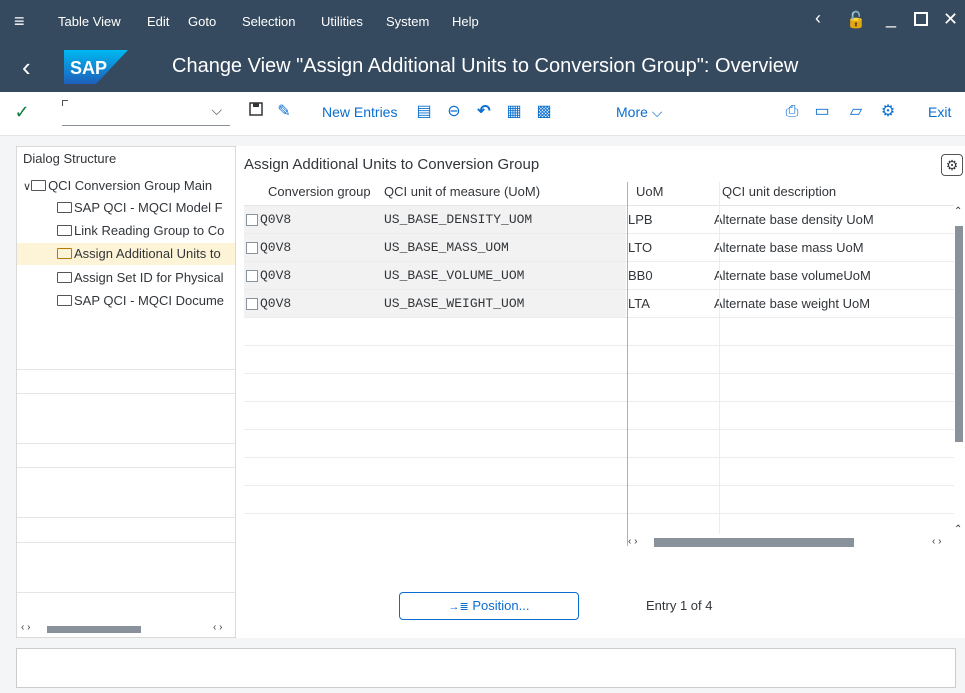 This screenshot has width=965, height=693. What do you see at coordinates (284, 112) in the screenshot?
I see `display-change-icon: ✎` at bounding box center [284, 112].